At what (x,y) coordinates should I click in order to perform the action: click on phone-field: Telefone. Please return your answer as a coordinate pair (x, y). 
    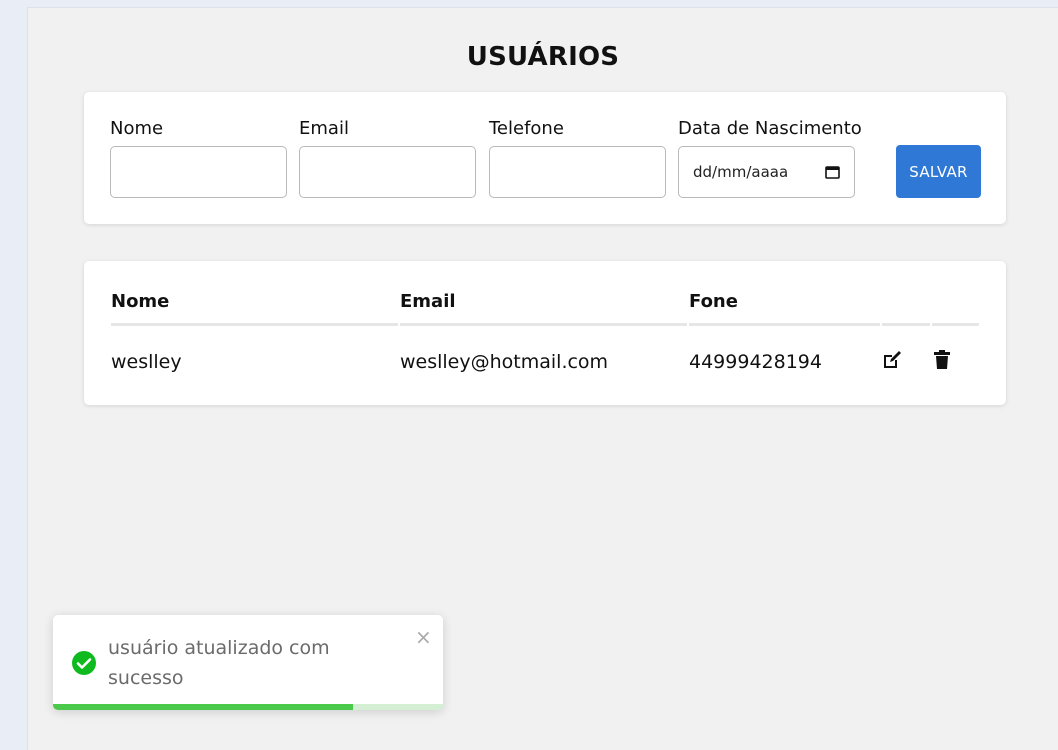
    Looking at the image, I should click on (577, 158).